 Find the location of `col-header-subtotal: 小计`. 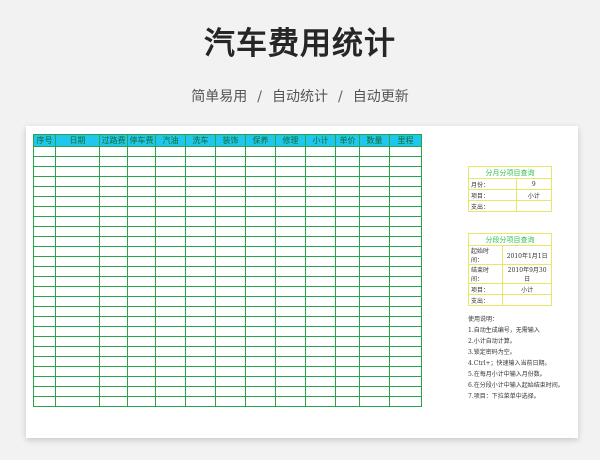

col-header-subtotal: 小计 is located at coordinates (320, 140).